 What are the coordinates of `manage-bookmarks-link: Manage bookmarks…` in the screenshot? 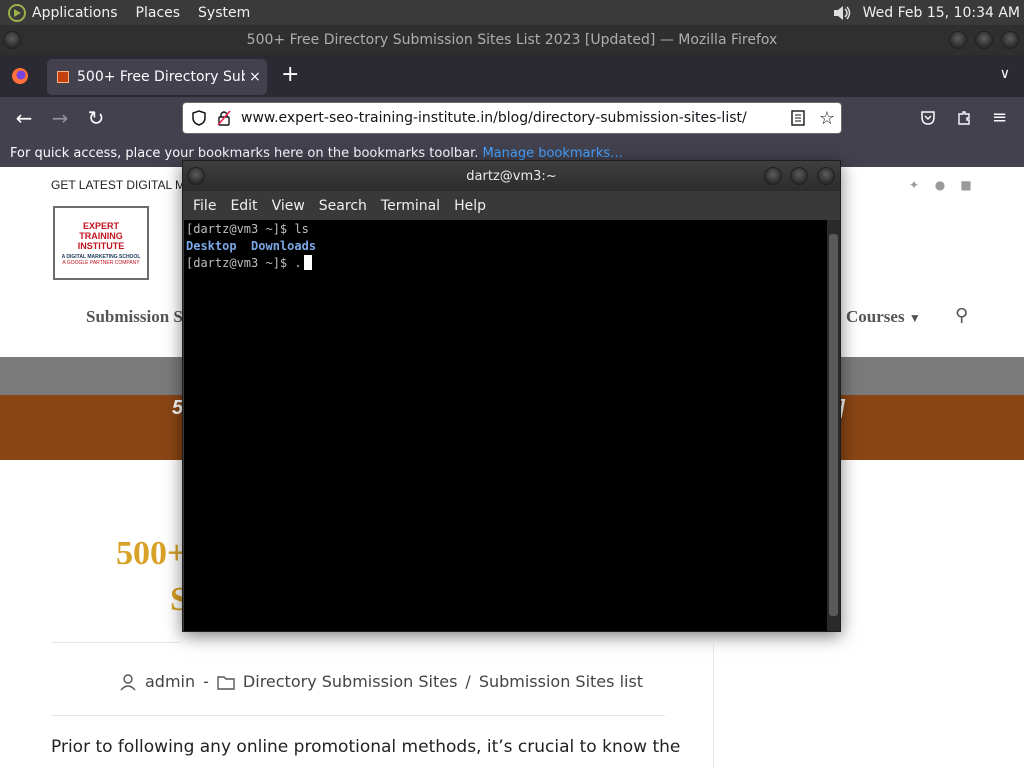 It's located at (552, 153).